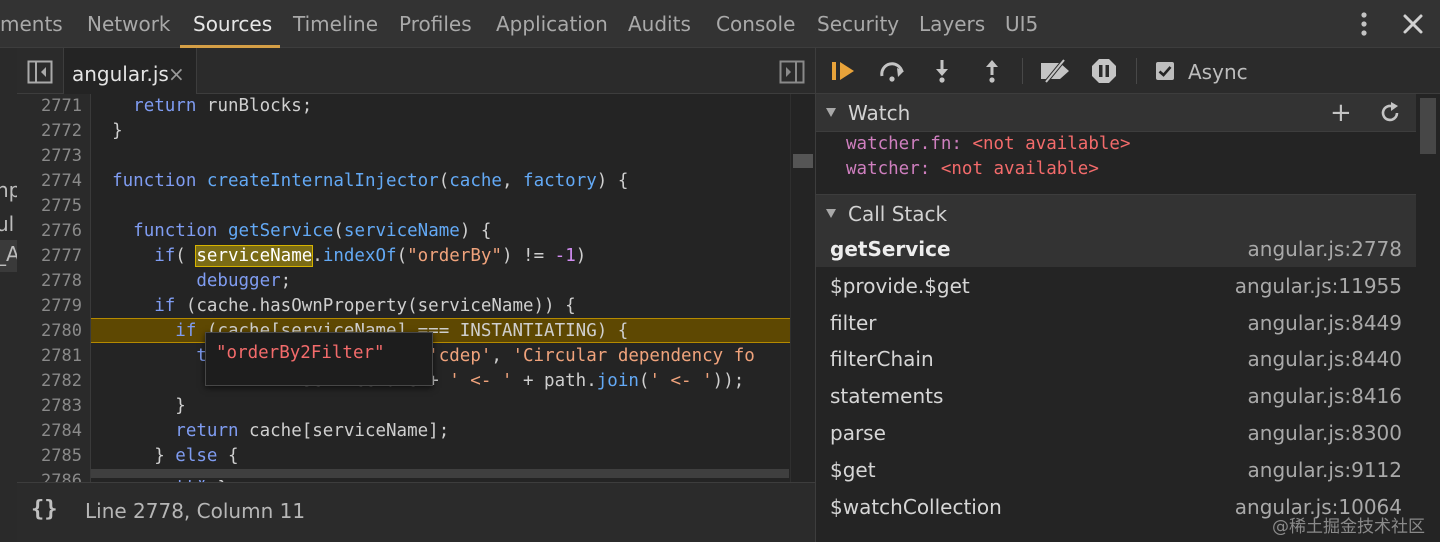 The width and height of the screenshot is (1440, 542). I want to click on close-devtools-icon, so click(1413, 24).